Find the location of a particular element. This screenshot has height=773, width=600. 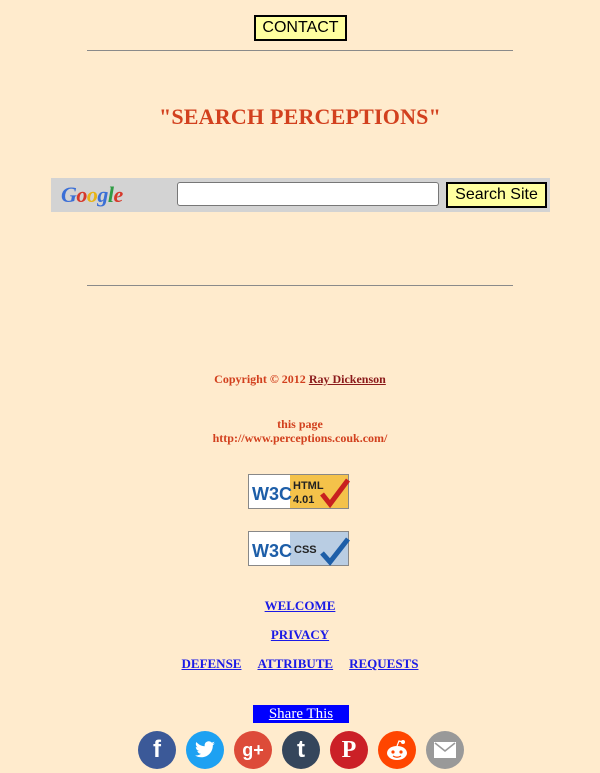

search-input is located at coordinates (308, 194).